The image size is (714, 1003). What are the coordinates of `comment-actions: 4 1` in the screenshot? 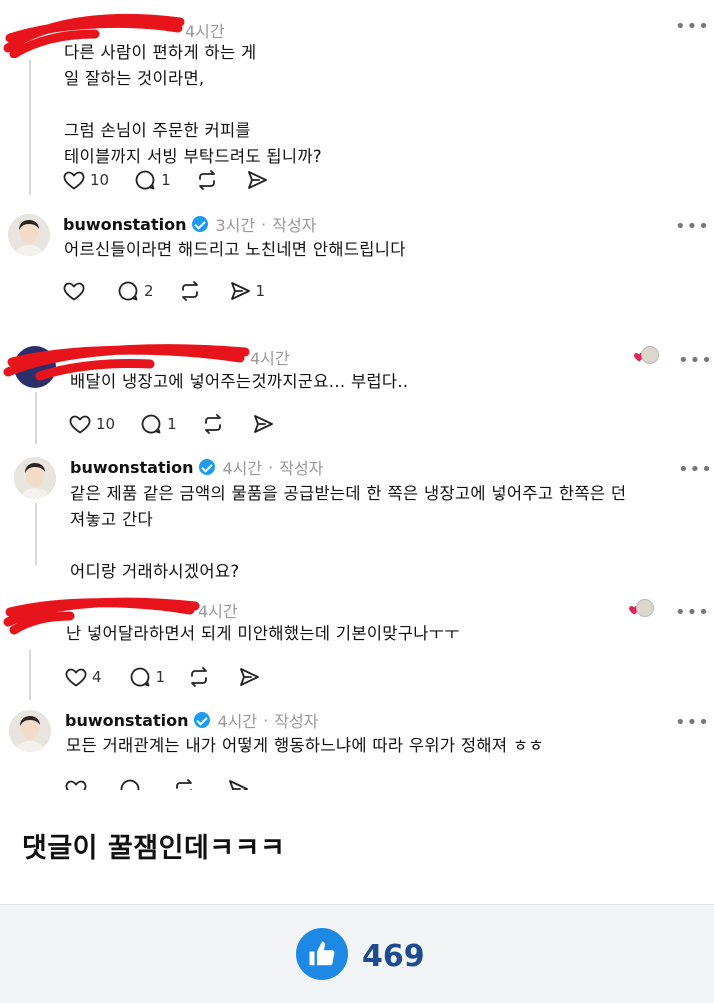 It's located at (162, 677).